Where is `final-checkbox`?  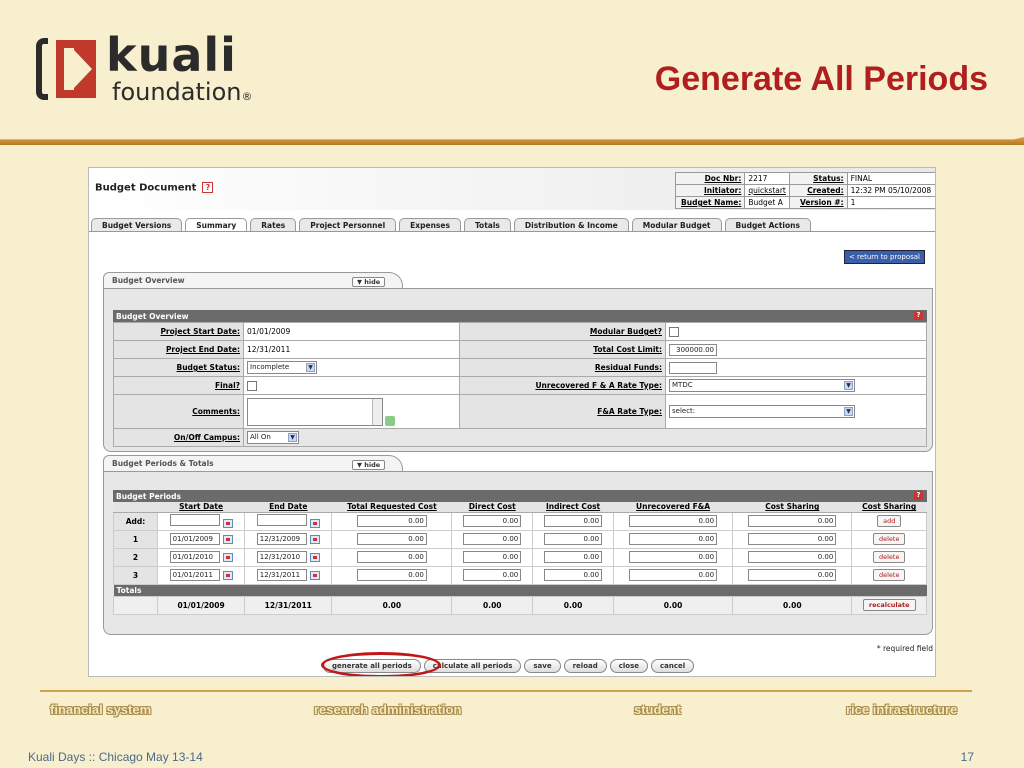
final-checkbox is located at coordinates (252, 385).